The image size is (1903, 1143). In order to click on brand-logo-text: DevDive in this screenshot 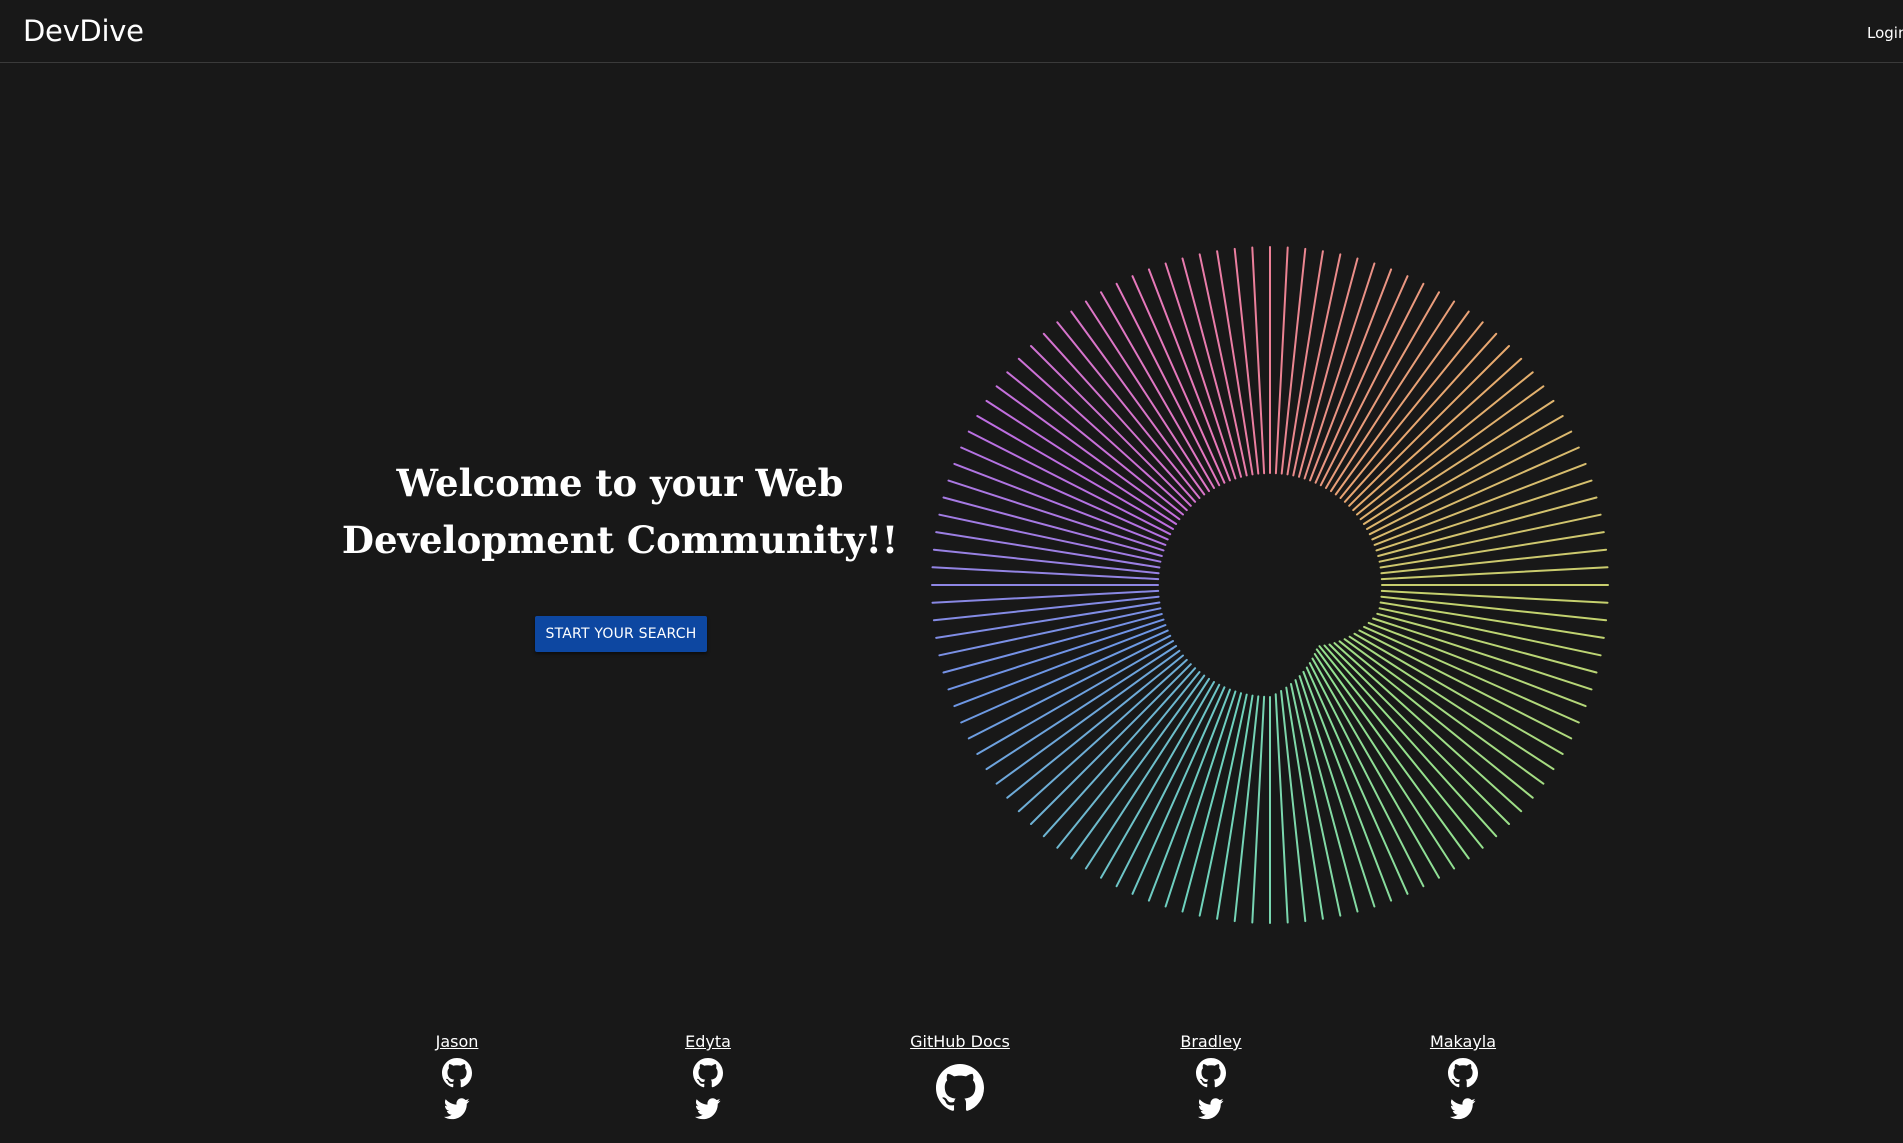, I will do `click(83, 31)`.